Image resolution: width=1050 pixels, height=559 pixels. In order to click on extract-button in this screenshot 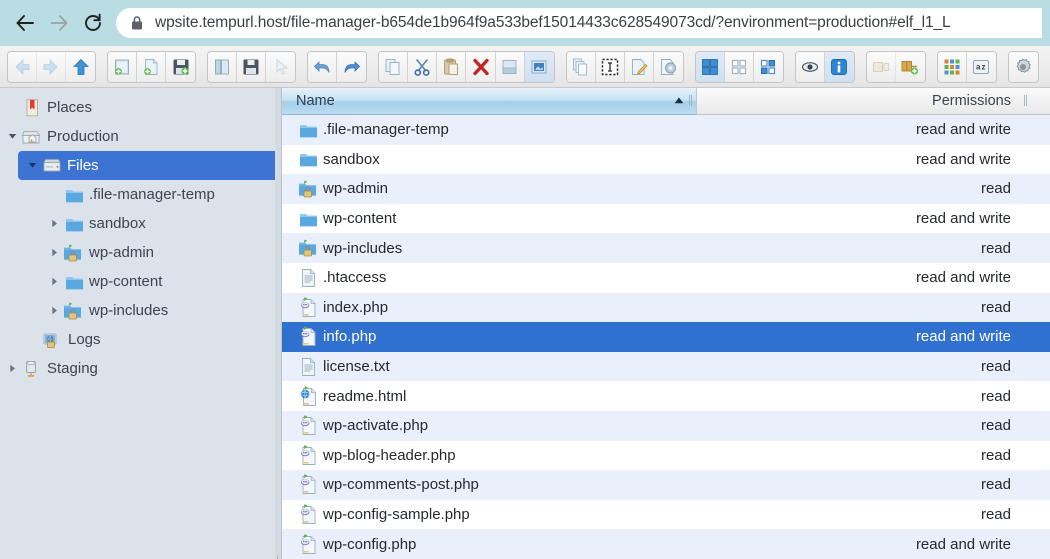, I will do `click(881, 66)`.